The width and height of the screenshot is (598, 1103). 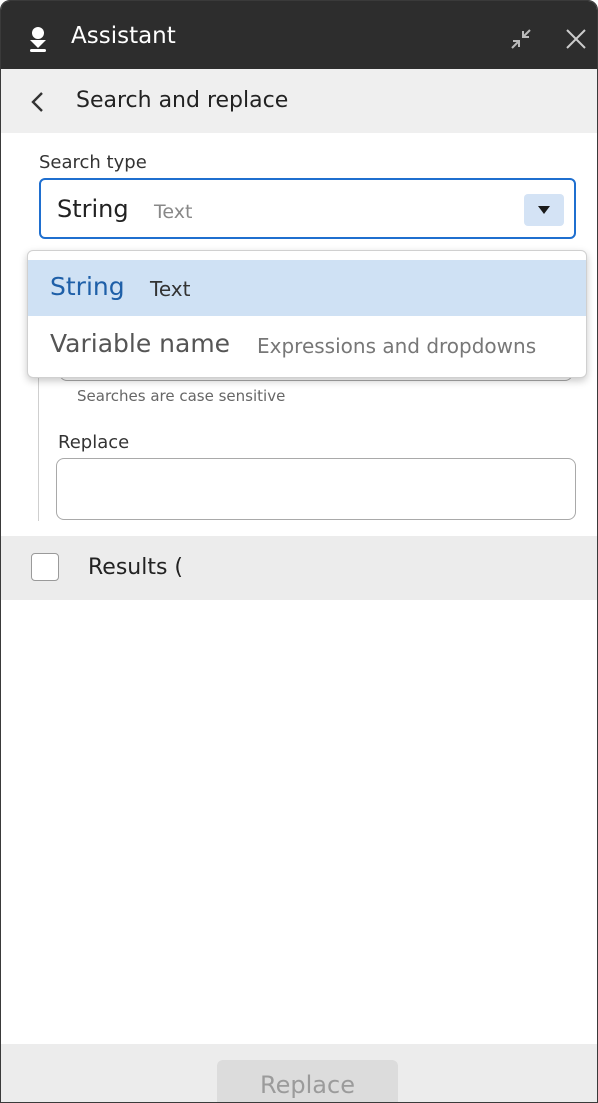 What do you see at coordinates (307, 1081) in the screenshot?
I see `replace-button: Replace` at bounding box center [307, 1081].